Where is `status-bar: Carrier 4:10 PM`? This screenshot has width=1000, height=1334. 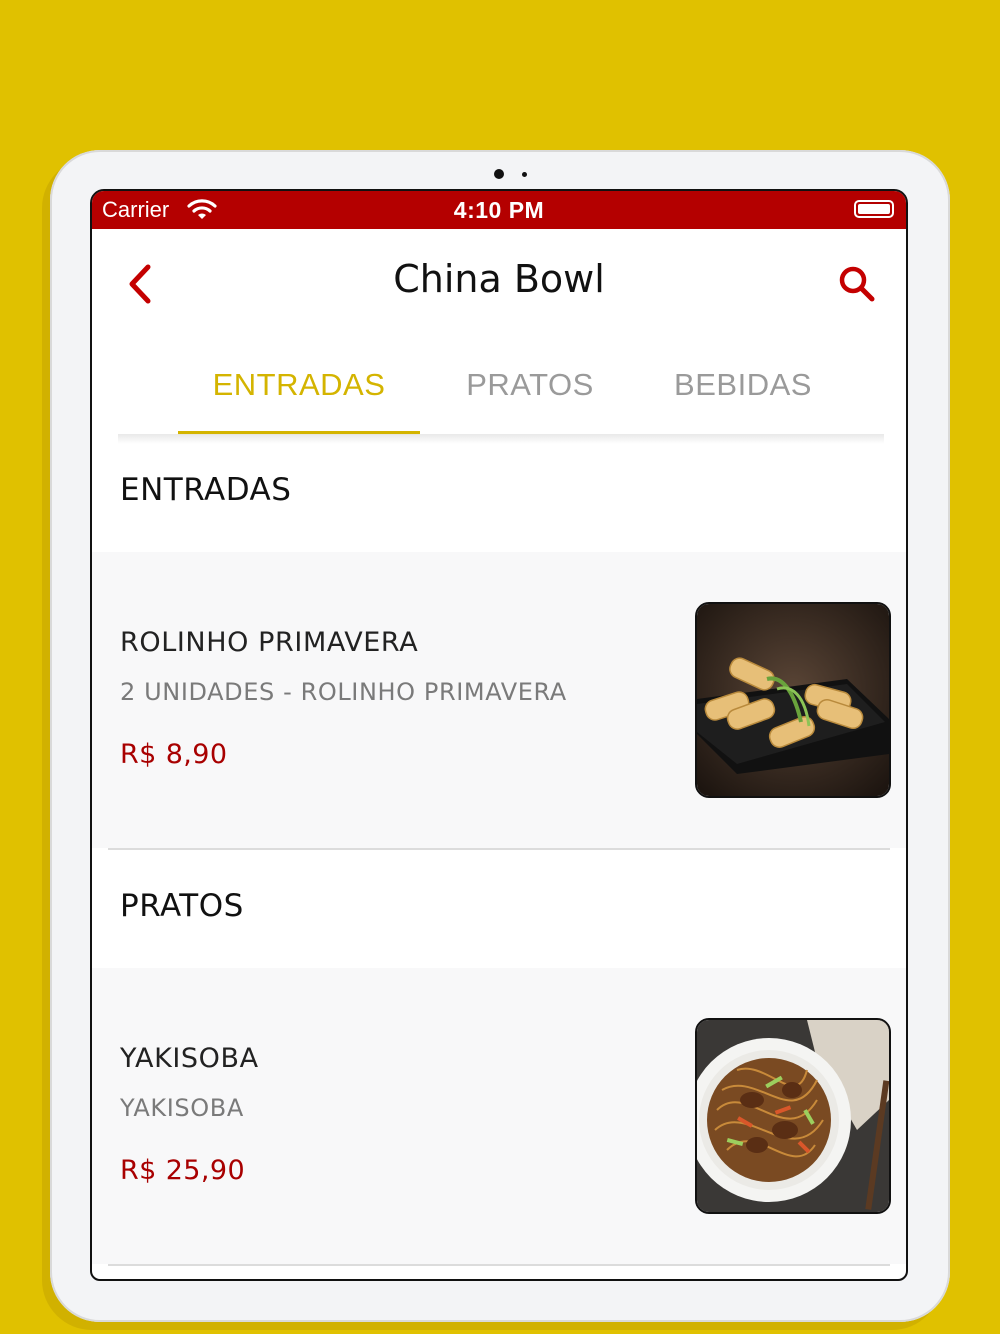 status-bar: Carrier 4:10 PM is located at coordinates (499, 210).